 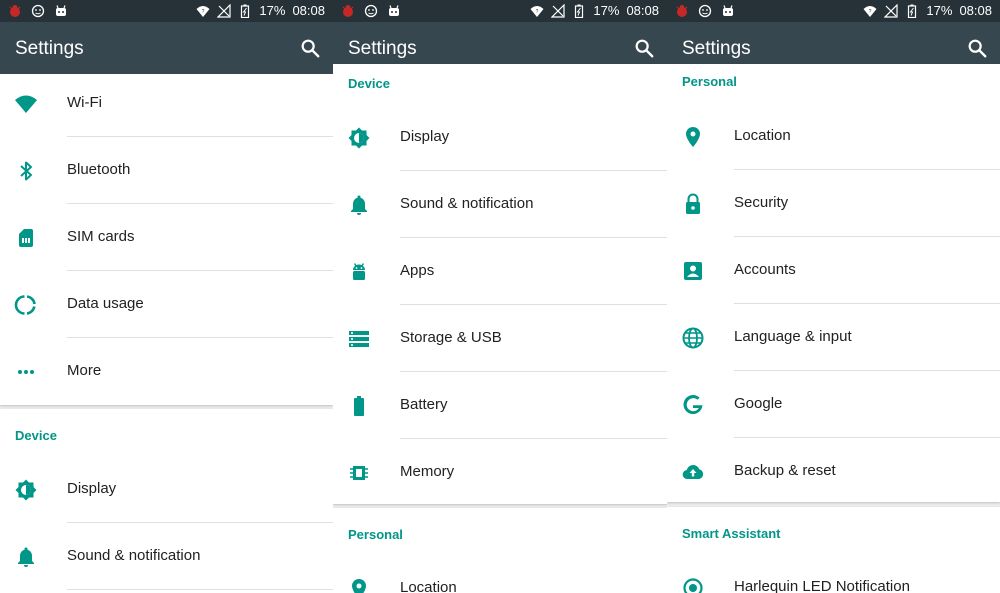 I want to click on settings-item-memory: Memory, so click(x=500, y=472).